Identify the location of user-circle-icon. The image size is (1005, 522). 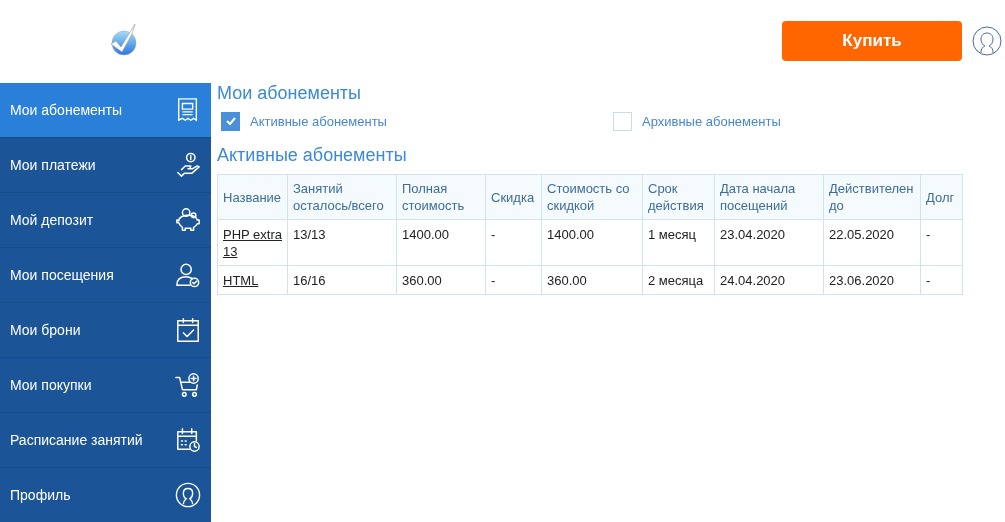
(188, 495).